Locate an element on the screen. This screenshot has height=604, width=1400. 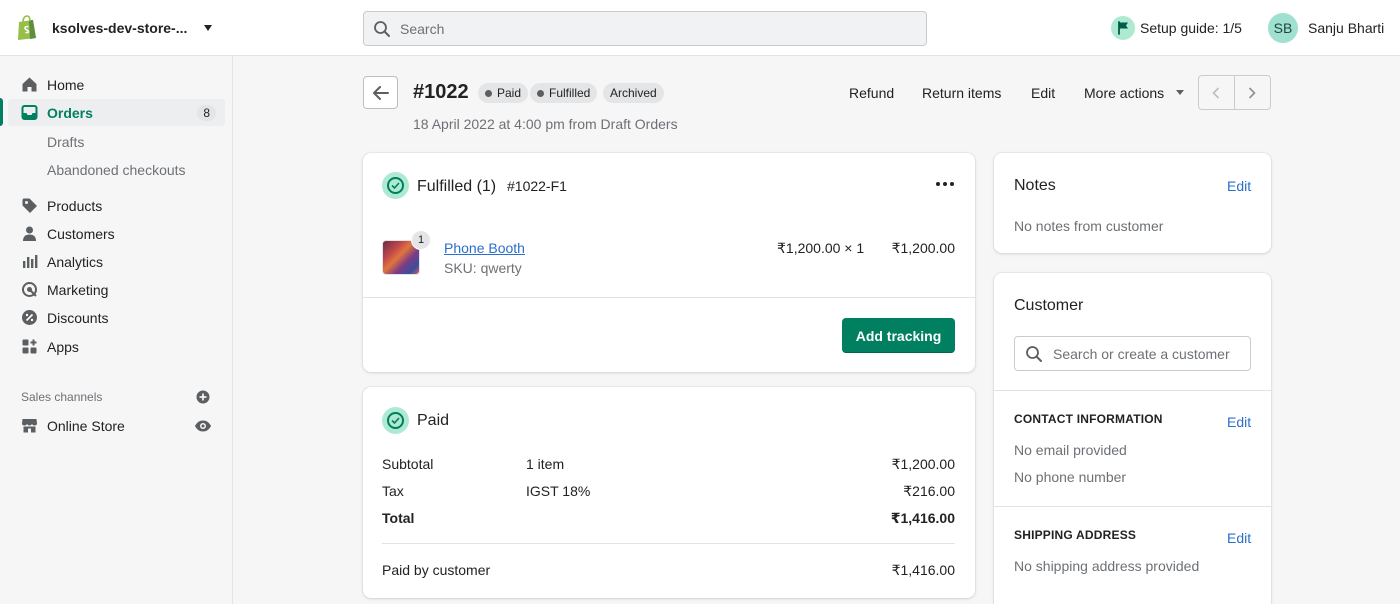
notes-card: Notes Edit No notes from customer is located at coordinates (1132, 203).